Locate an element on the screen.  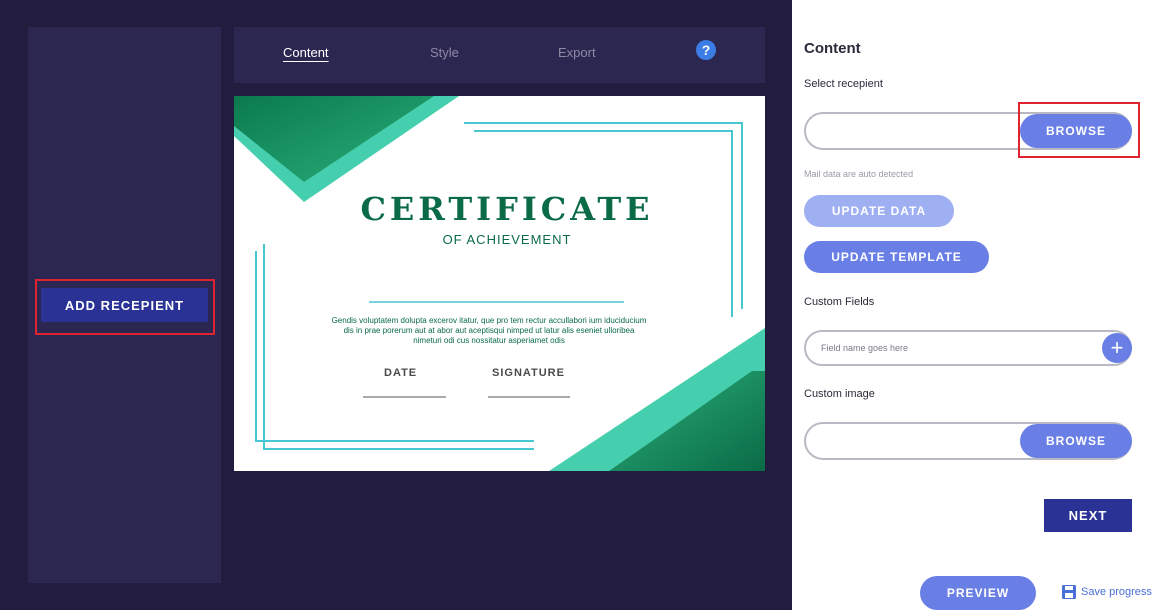
update-data-button: UPDATE DATA is located at coordinates (879, 211).